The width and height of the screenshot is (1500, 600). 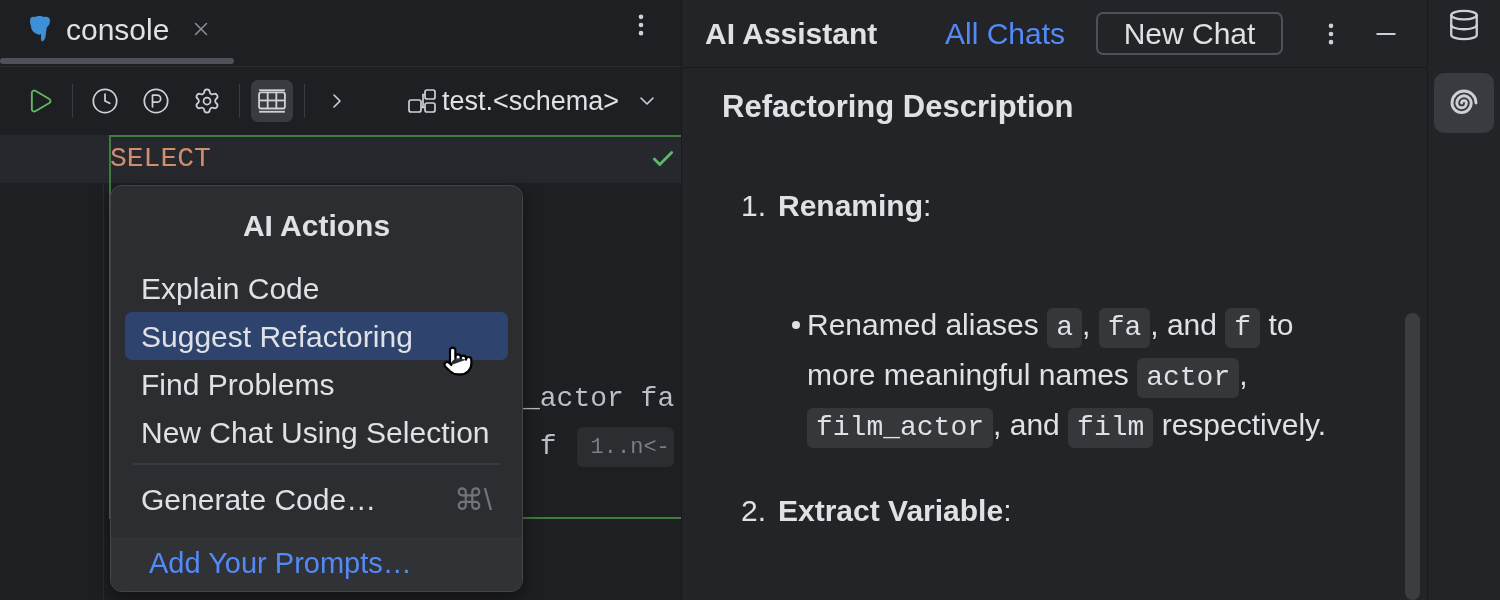 What do you see at coordinates (160, 159) in the screenshot?
I see `code-text: SELECT` at bounding box center [160, 159].